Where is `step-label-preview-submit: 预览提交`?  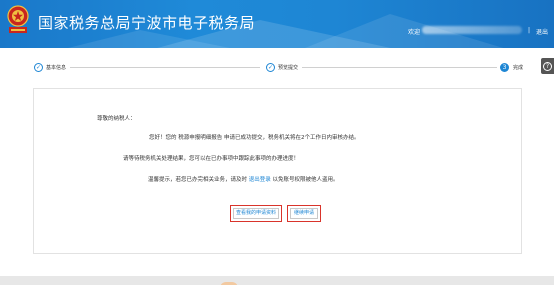
step-label-preview-submit: 预览提交 is located at coordinates (288, 68).